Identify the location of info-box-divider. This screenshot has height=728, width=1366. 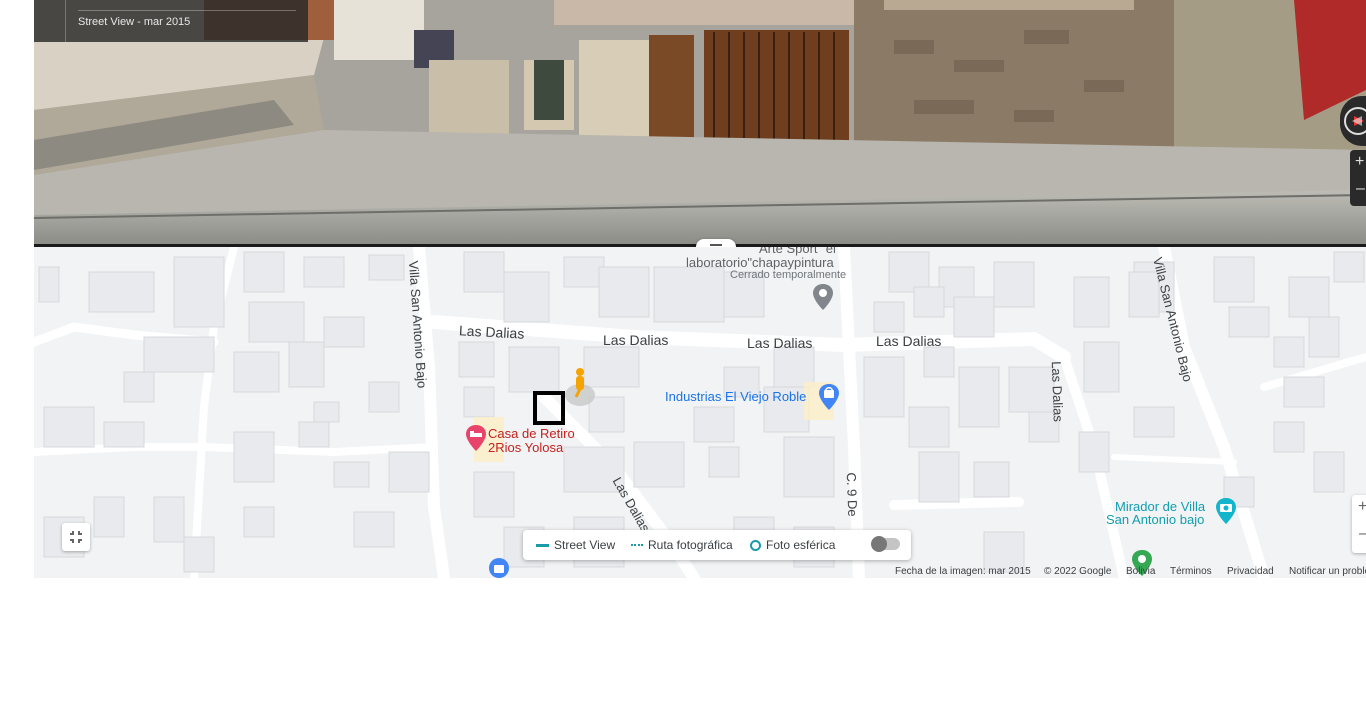
(65, 21).